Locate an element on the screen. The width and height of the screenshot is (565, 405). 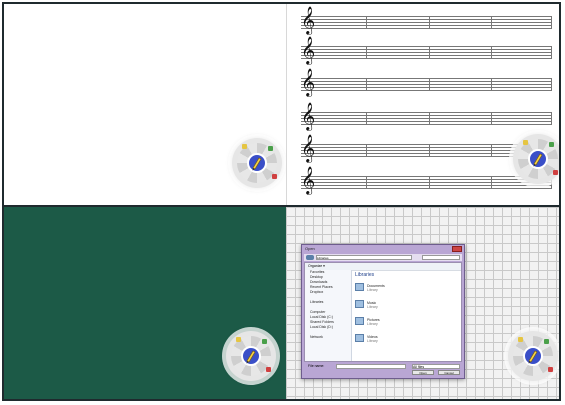
library-item: Videos Library is located at coordinates (385, 338).